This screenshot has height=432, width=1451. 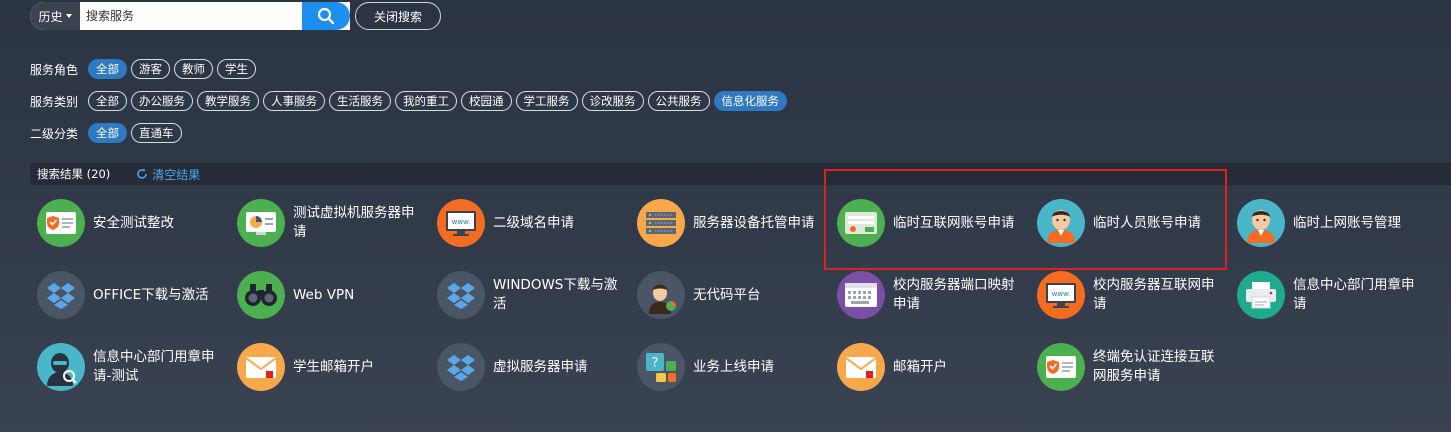 What do you see at coordinates (324, 294) in the screenshot?
I see `service-item-label: Web VPN` at bounding box center [324, 294].